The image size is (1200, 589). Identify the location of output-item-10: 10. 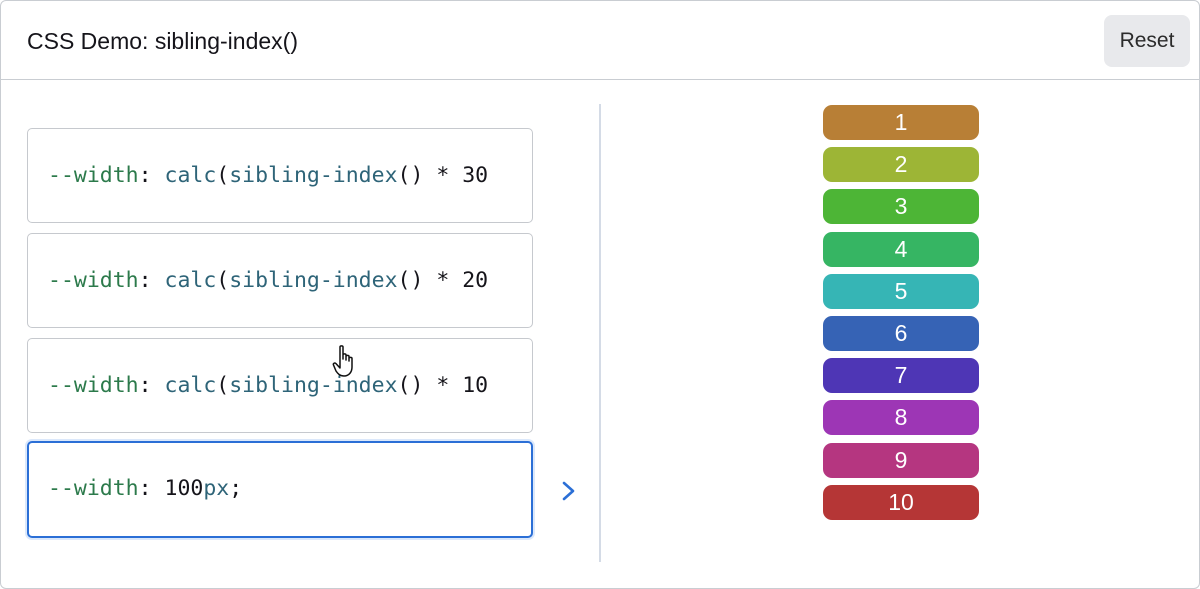
(901, 502).